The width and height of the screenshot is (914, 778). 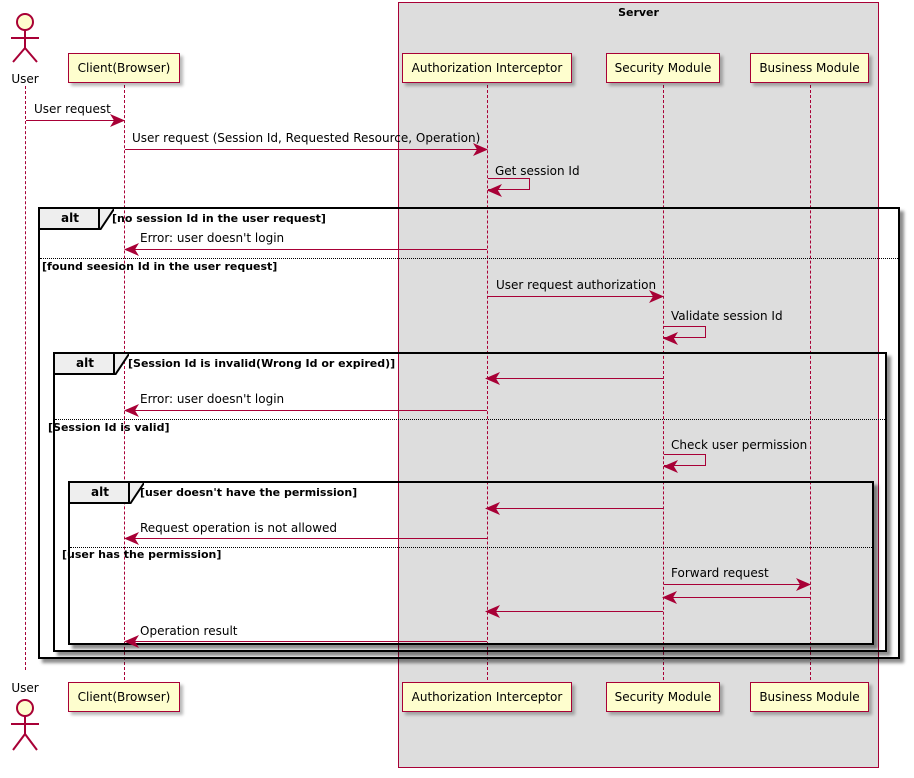 I want to click on arrowhead-validate-session-id, so click(x=670, y=338).